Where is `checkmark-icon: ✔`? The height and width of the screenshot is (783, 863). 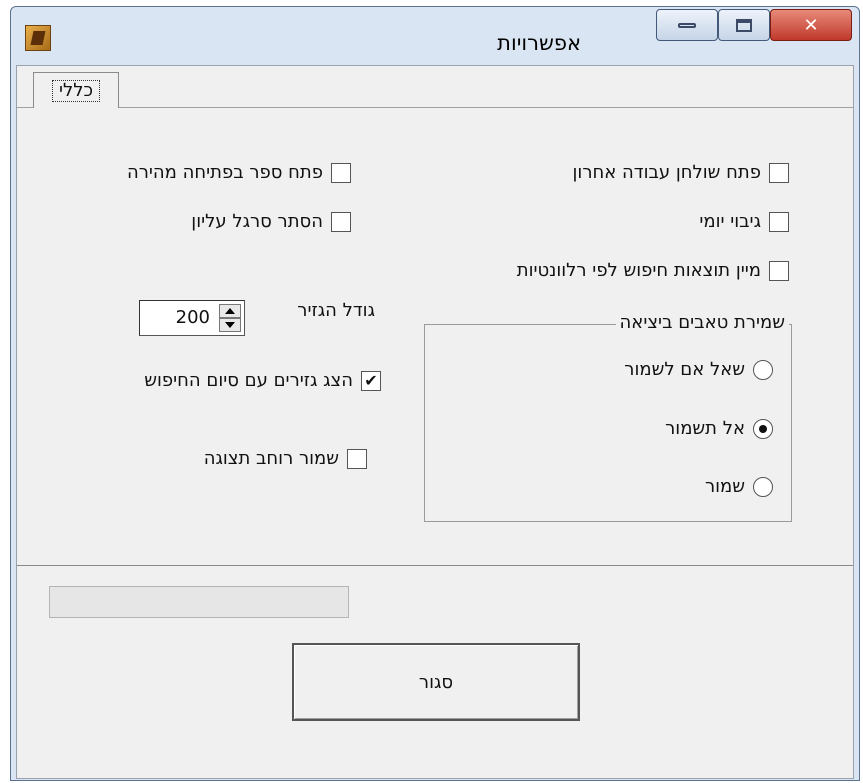 checkmark-icon: ✔ is located at coordinates (371, 380).